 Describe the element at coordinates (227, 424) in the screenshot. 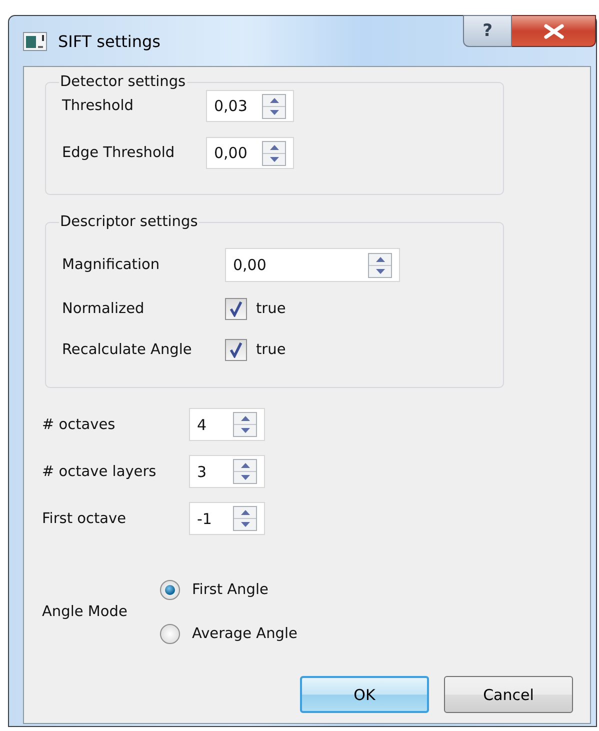

I see `spin-box: 4` at that location.